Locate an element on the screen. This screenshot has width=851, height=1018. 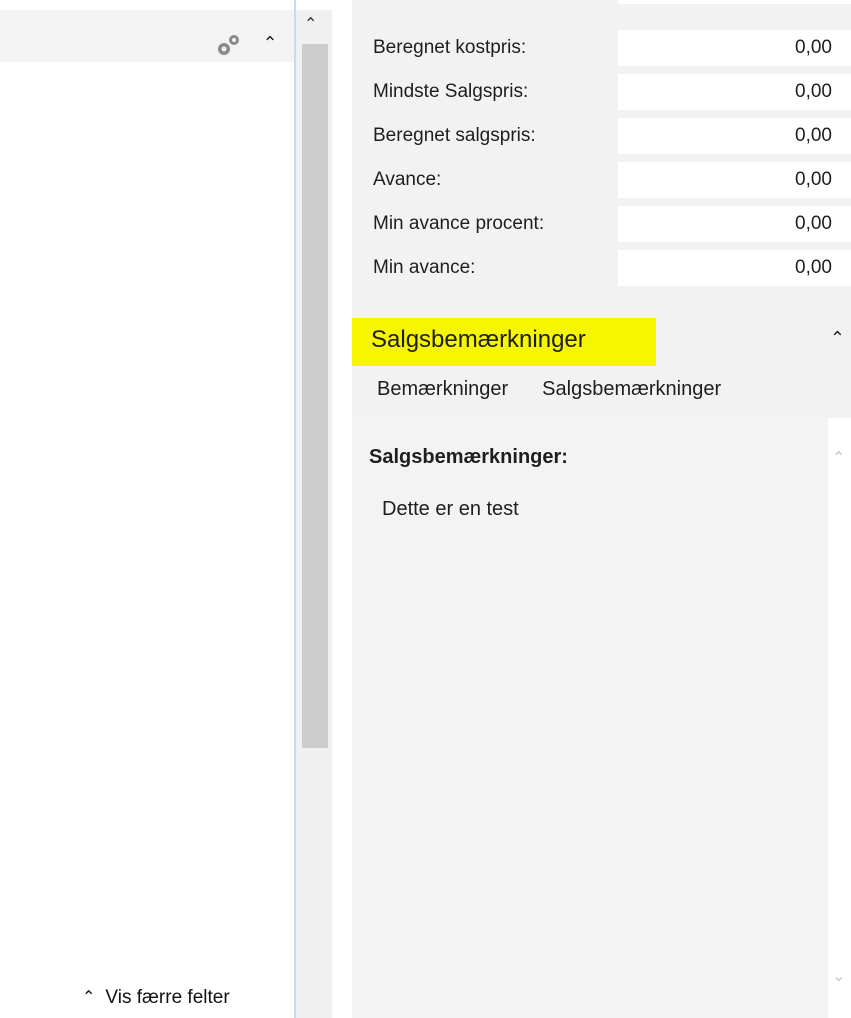
vertical-scrollbar: ⌃ is located at coordinates (314, 514).